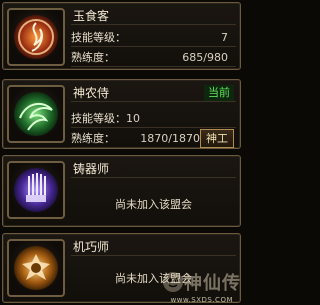 This screenshot has width=320, height=305. I want to click on proficiency-row: 熟练度： 1870/1870 神工, so click(153, 138).